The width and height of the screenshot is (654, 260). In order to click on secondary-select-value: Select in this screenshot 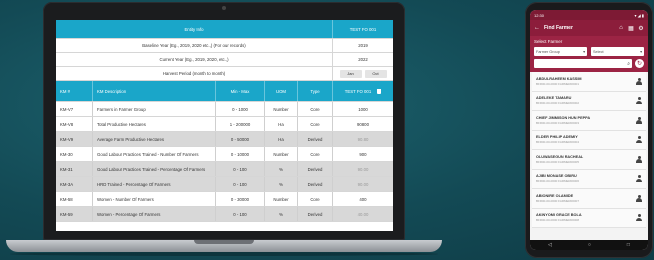, I will do `click(598, 51)`.